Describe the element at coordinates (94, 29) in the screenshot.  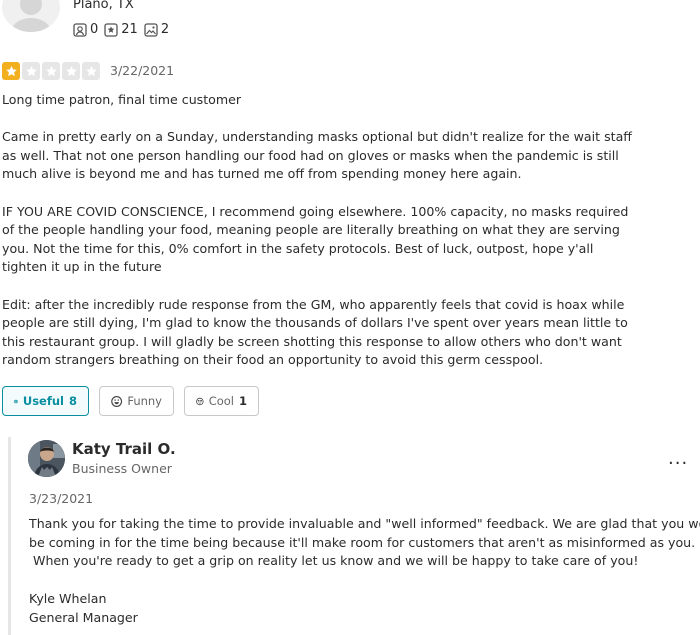
I see `friends-count: 0` at that location.